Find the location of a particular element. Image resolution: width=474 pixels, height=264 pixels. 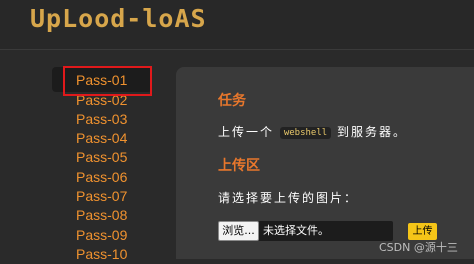

task-heading: 任务 is located at coordinates (232, 101).